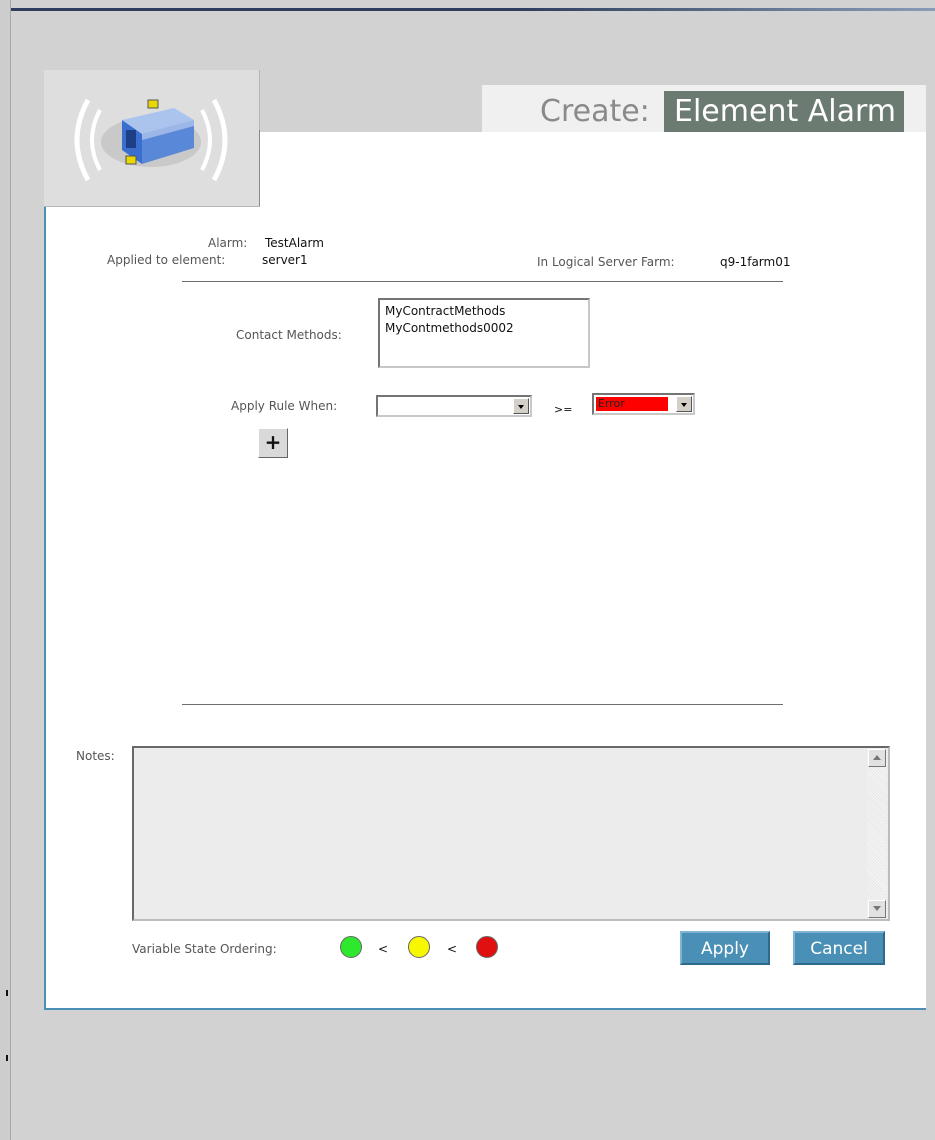 The width and height of the screenshot is (935, 1140). What do you see at coordinates (511, 833) in the screenshot?
I see `notes-textarea` at bounding box center [511, 833].